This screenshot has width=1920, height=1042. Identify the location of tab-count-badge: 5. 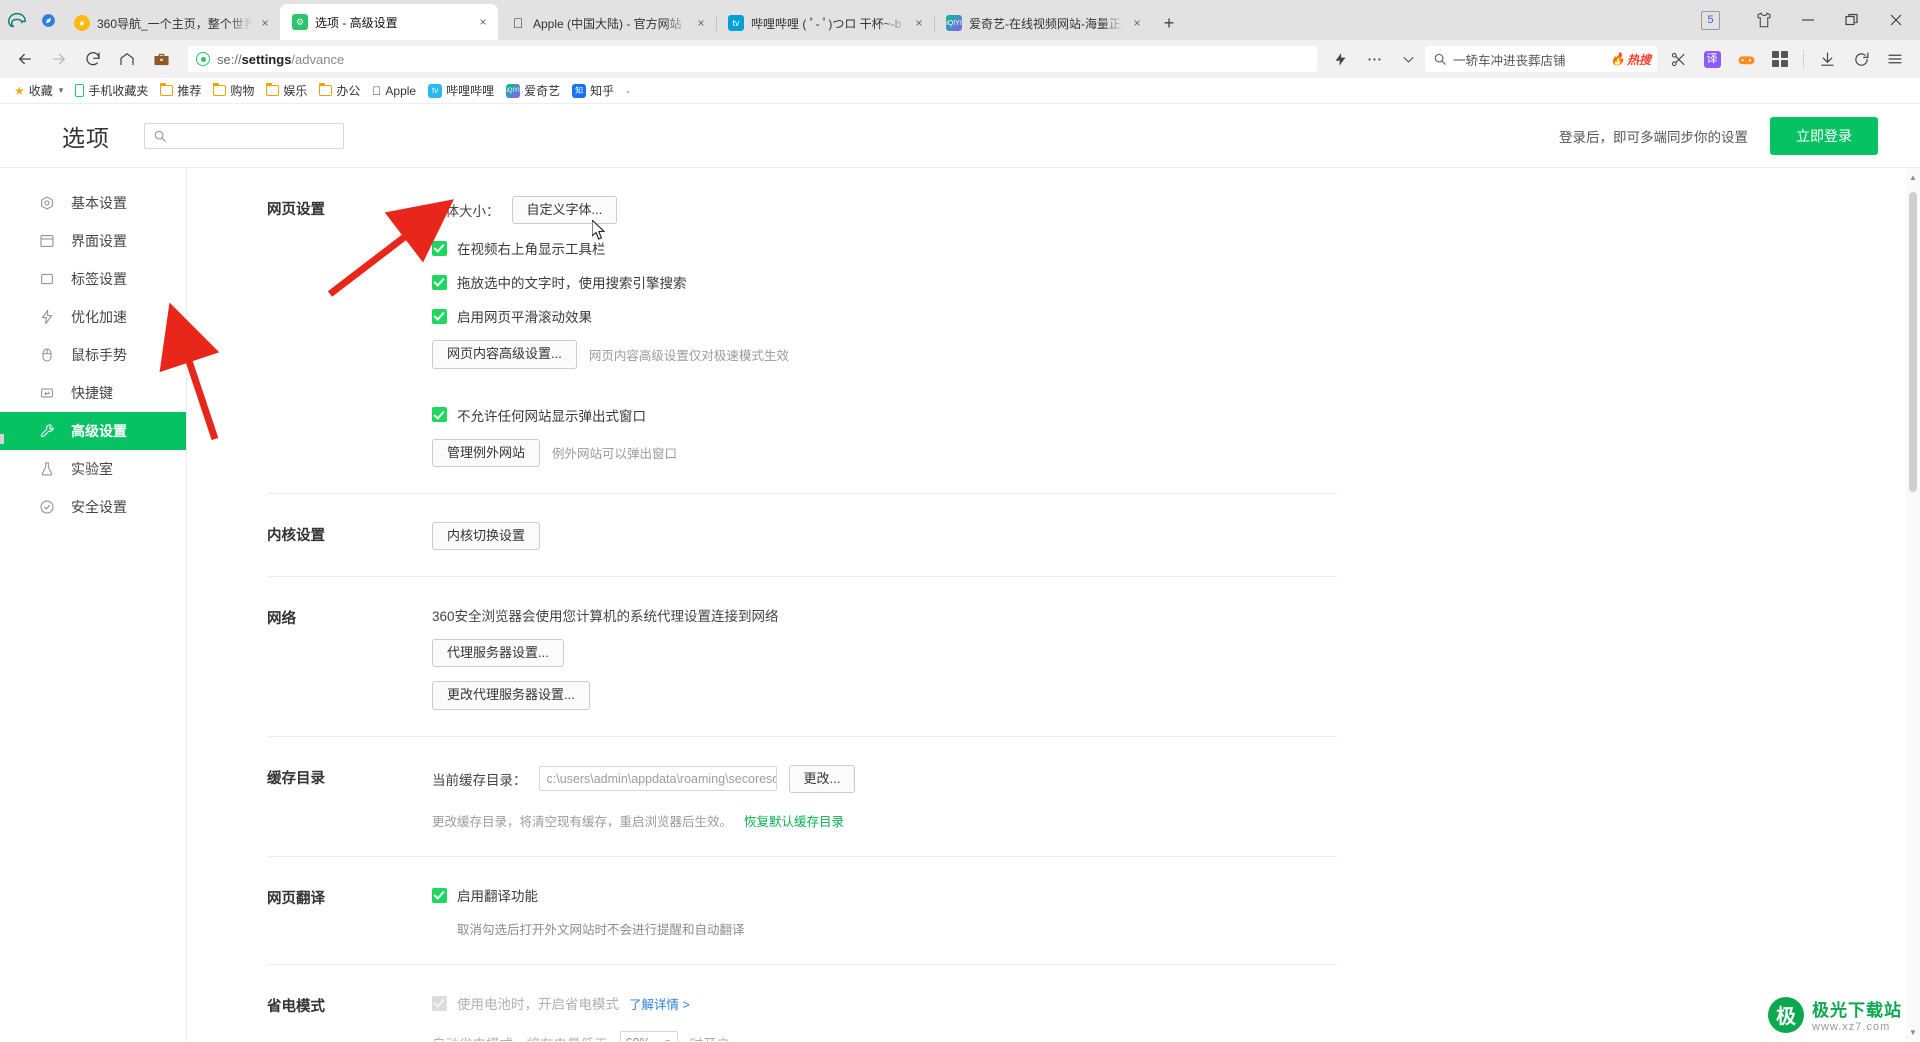
(1710, 20).